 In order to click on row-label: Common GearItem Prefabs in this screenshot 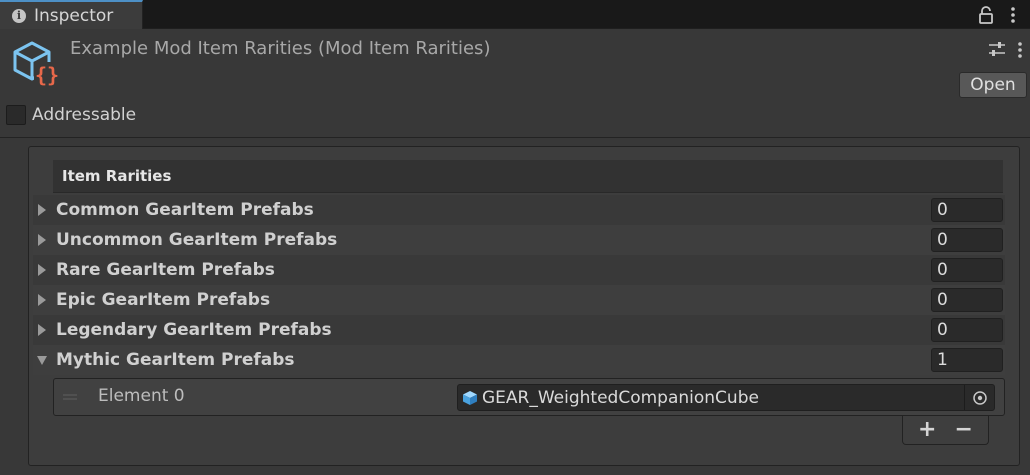, I will do `click(185, 210)`.